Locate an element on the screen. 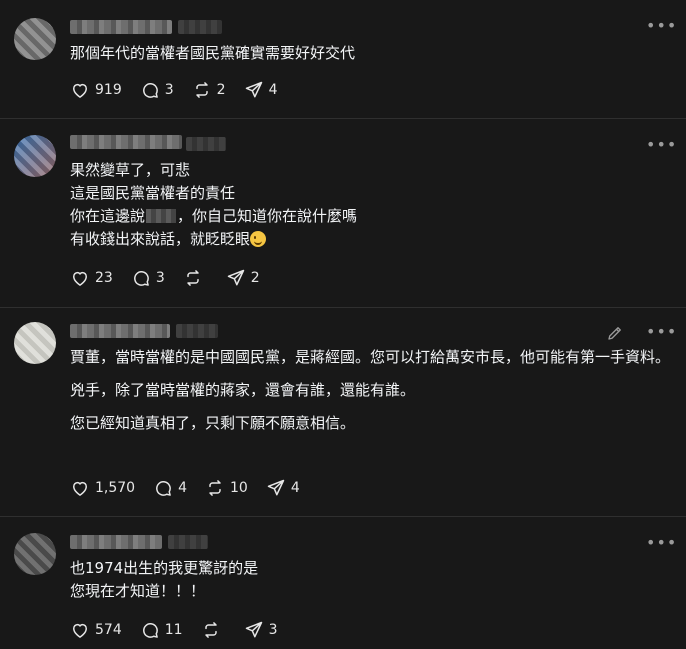 The width and height of the screenshot is (686, 649). share-button: 2 is located at coordinates (243, 278).